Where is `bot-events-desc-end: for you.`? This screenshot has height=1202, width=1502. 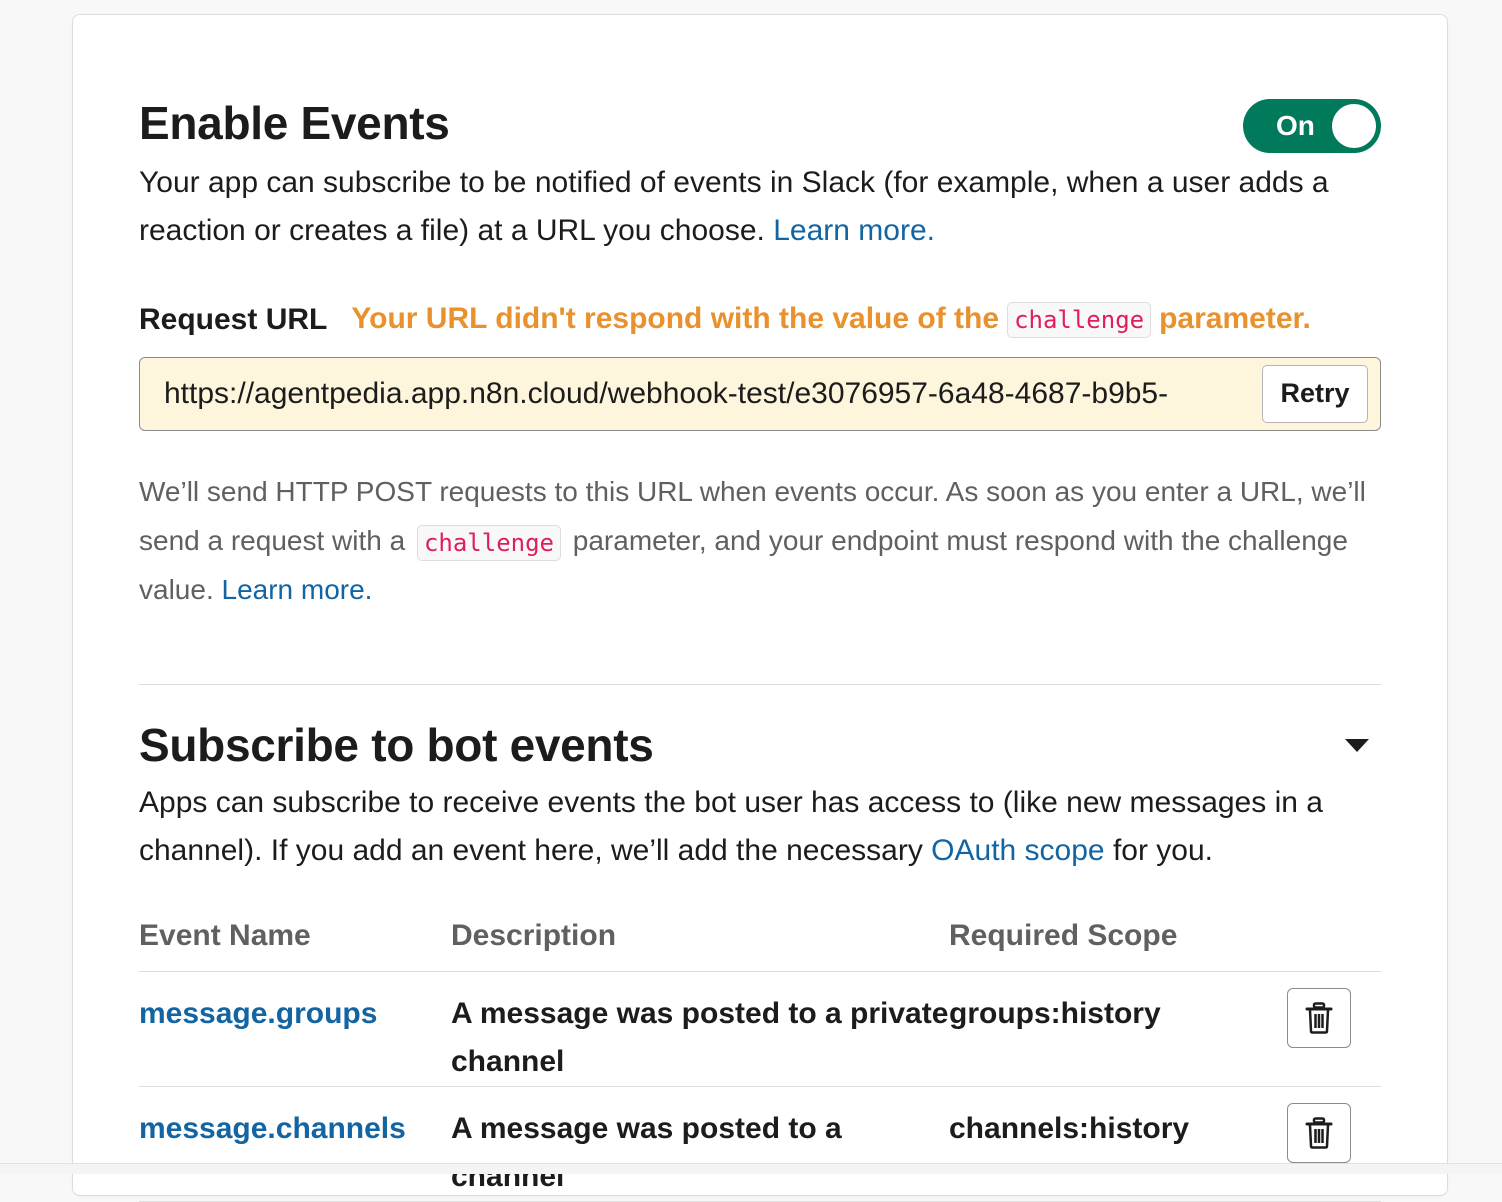 bot-events-desc-end: for you. is located at coordinates (1163, 850).